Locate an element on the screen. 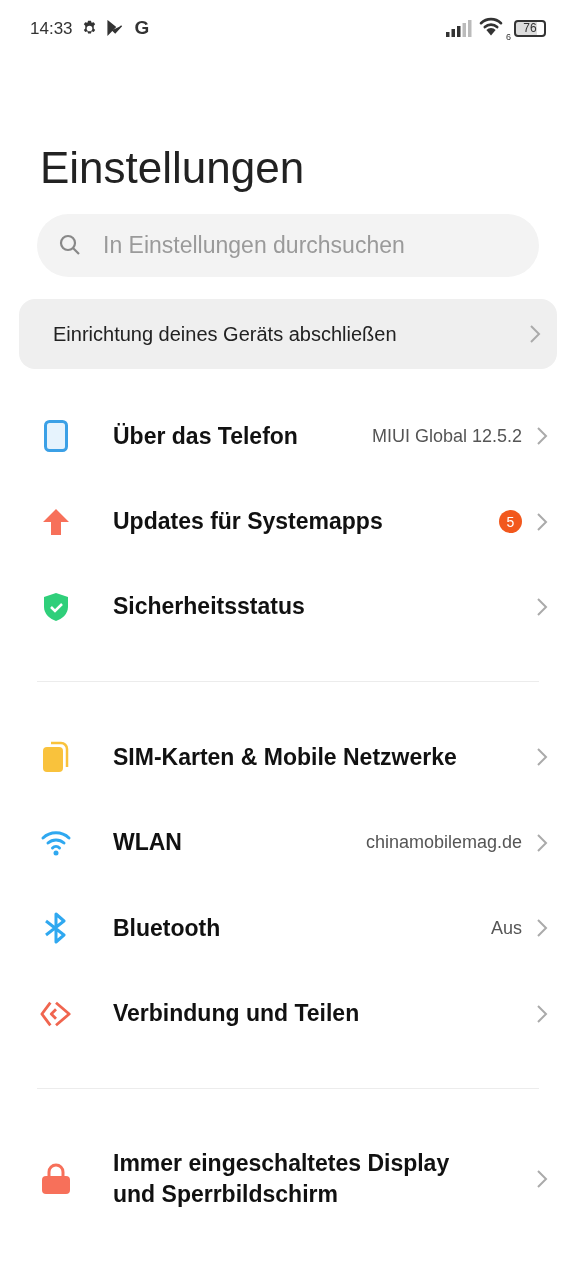 This screenshot has width=576, height=1280. count-badge: 5 is located at coordinates (510, 521).